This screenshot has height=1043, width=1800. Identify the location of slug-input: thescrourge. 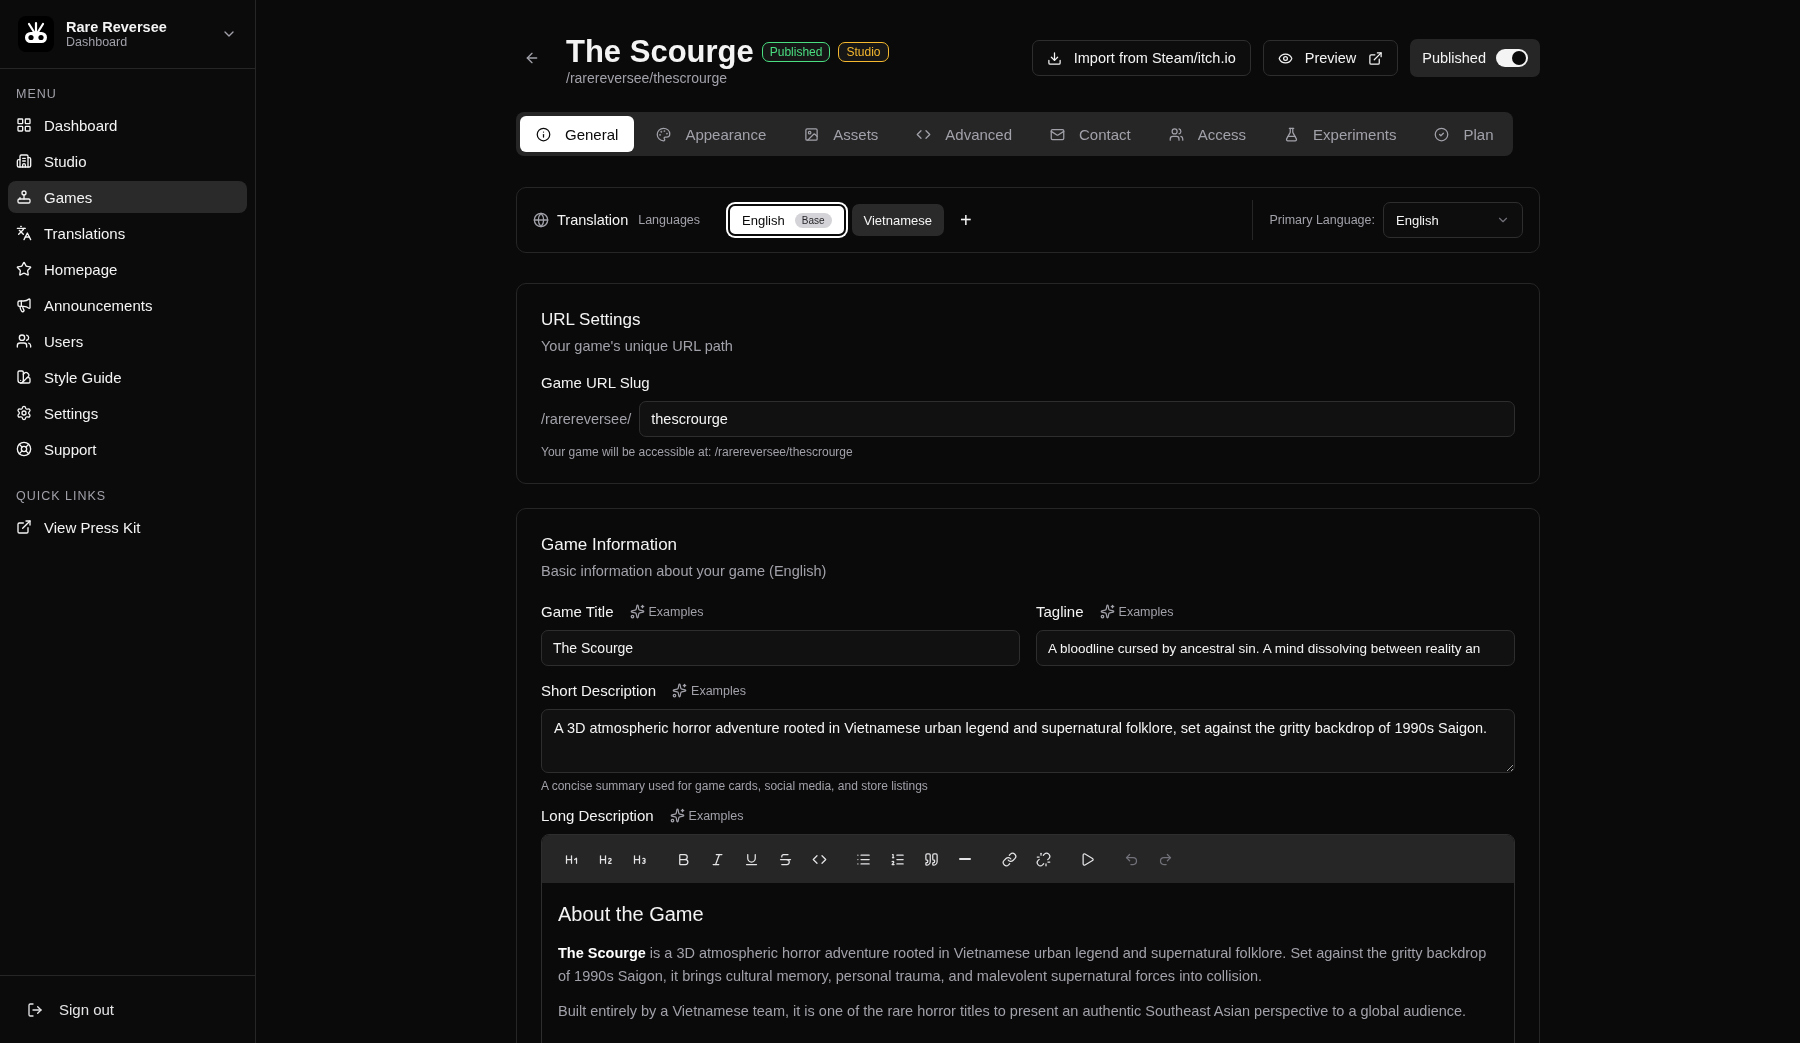
(1077, 419).